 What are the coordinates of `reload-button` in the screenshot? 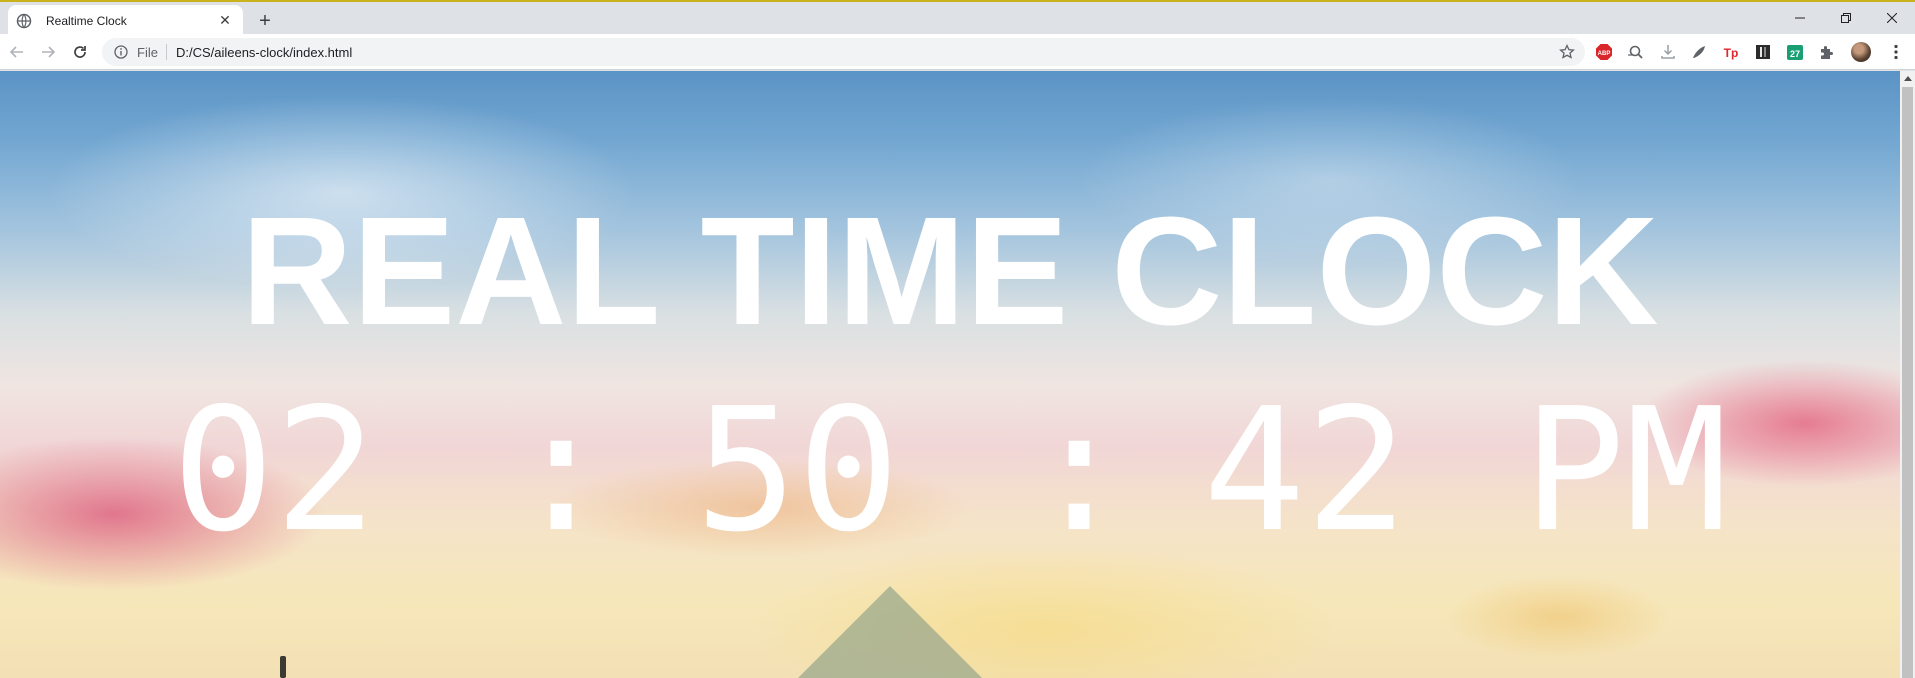 It's located at (80, 52).